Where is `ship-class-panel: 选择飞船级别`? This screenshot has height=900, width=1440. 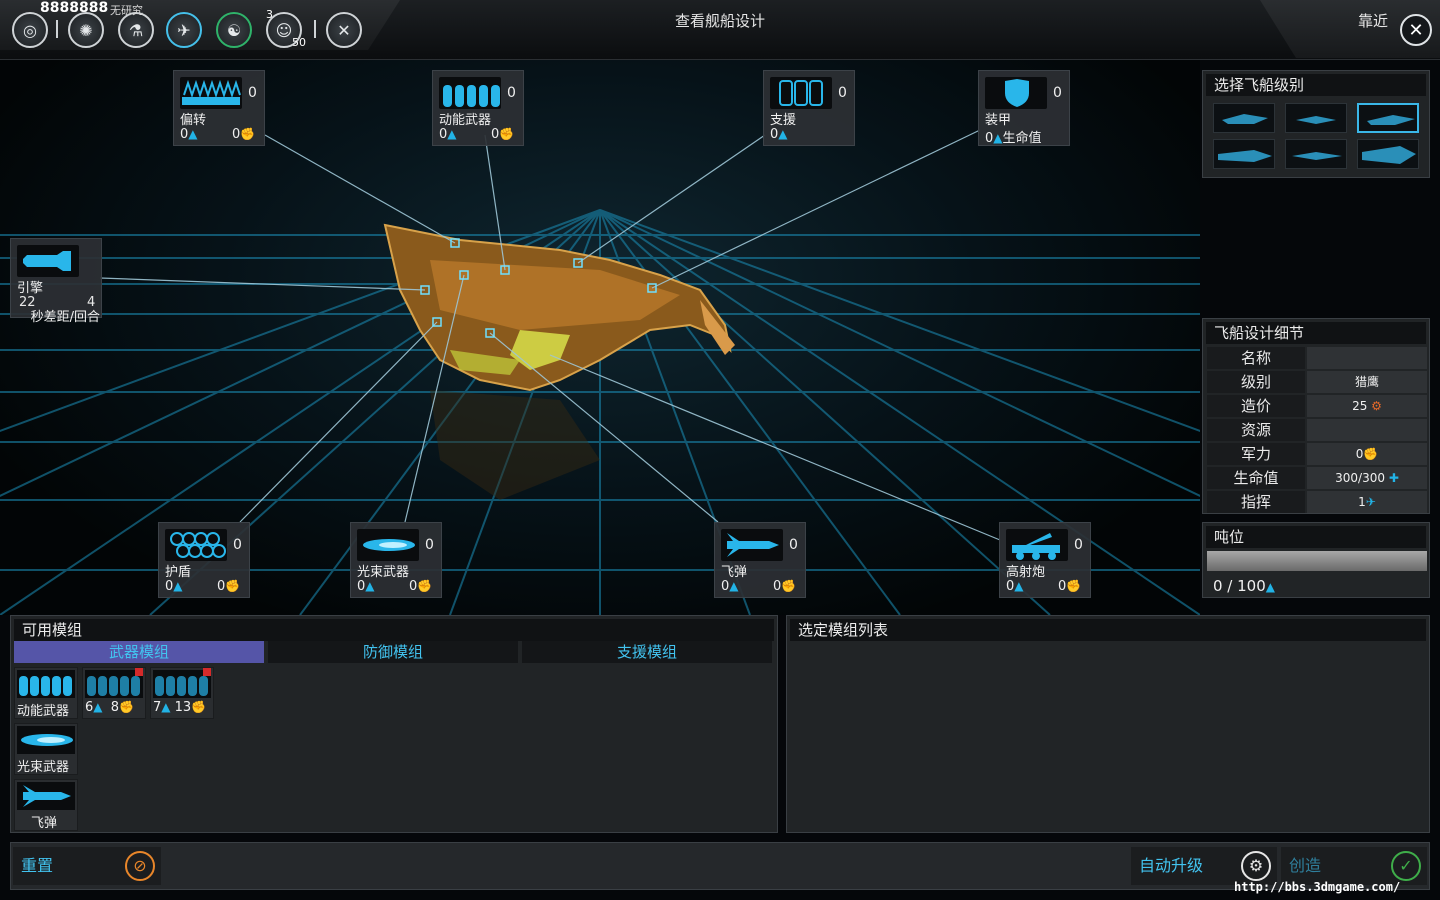 ship-class-panel: 选择飞船级别 is located at coordinates (1316, 124).